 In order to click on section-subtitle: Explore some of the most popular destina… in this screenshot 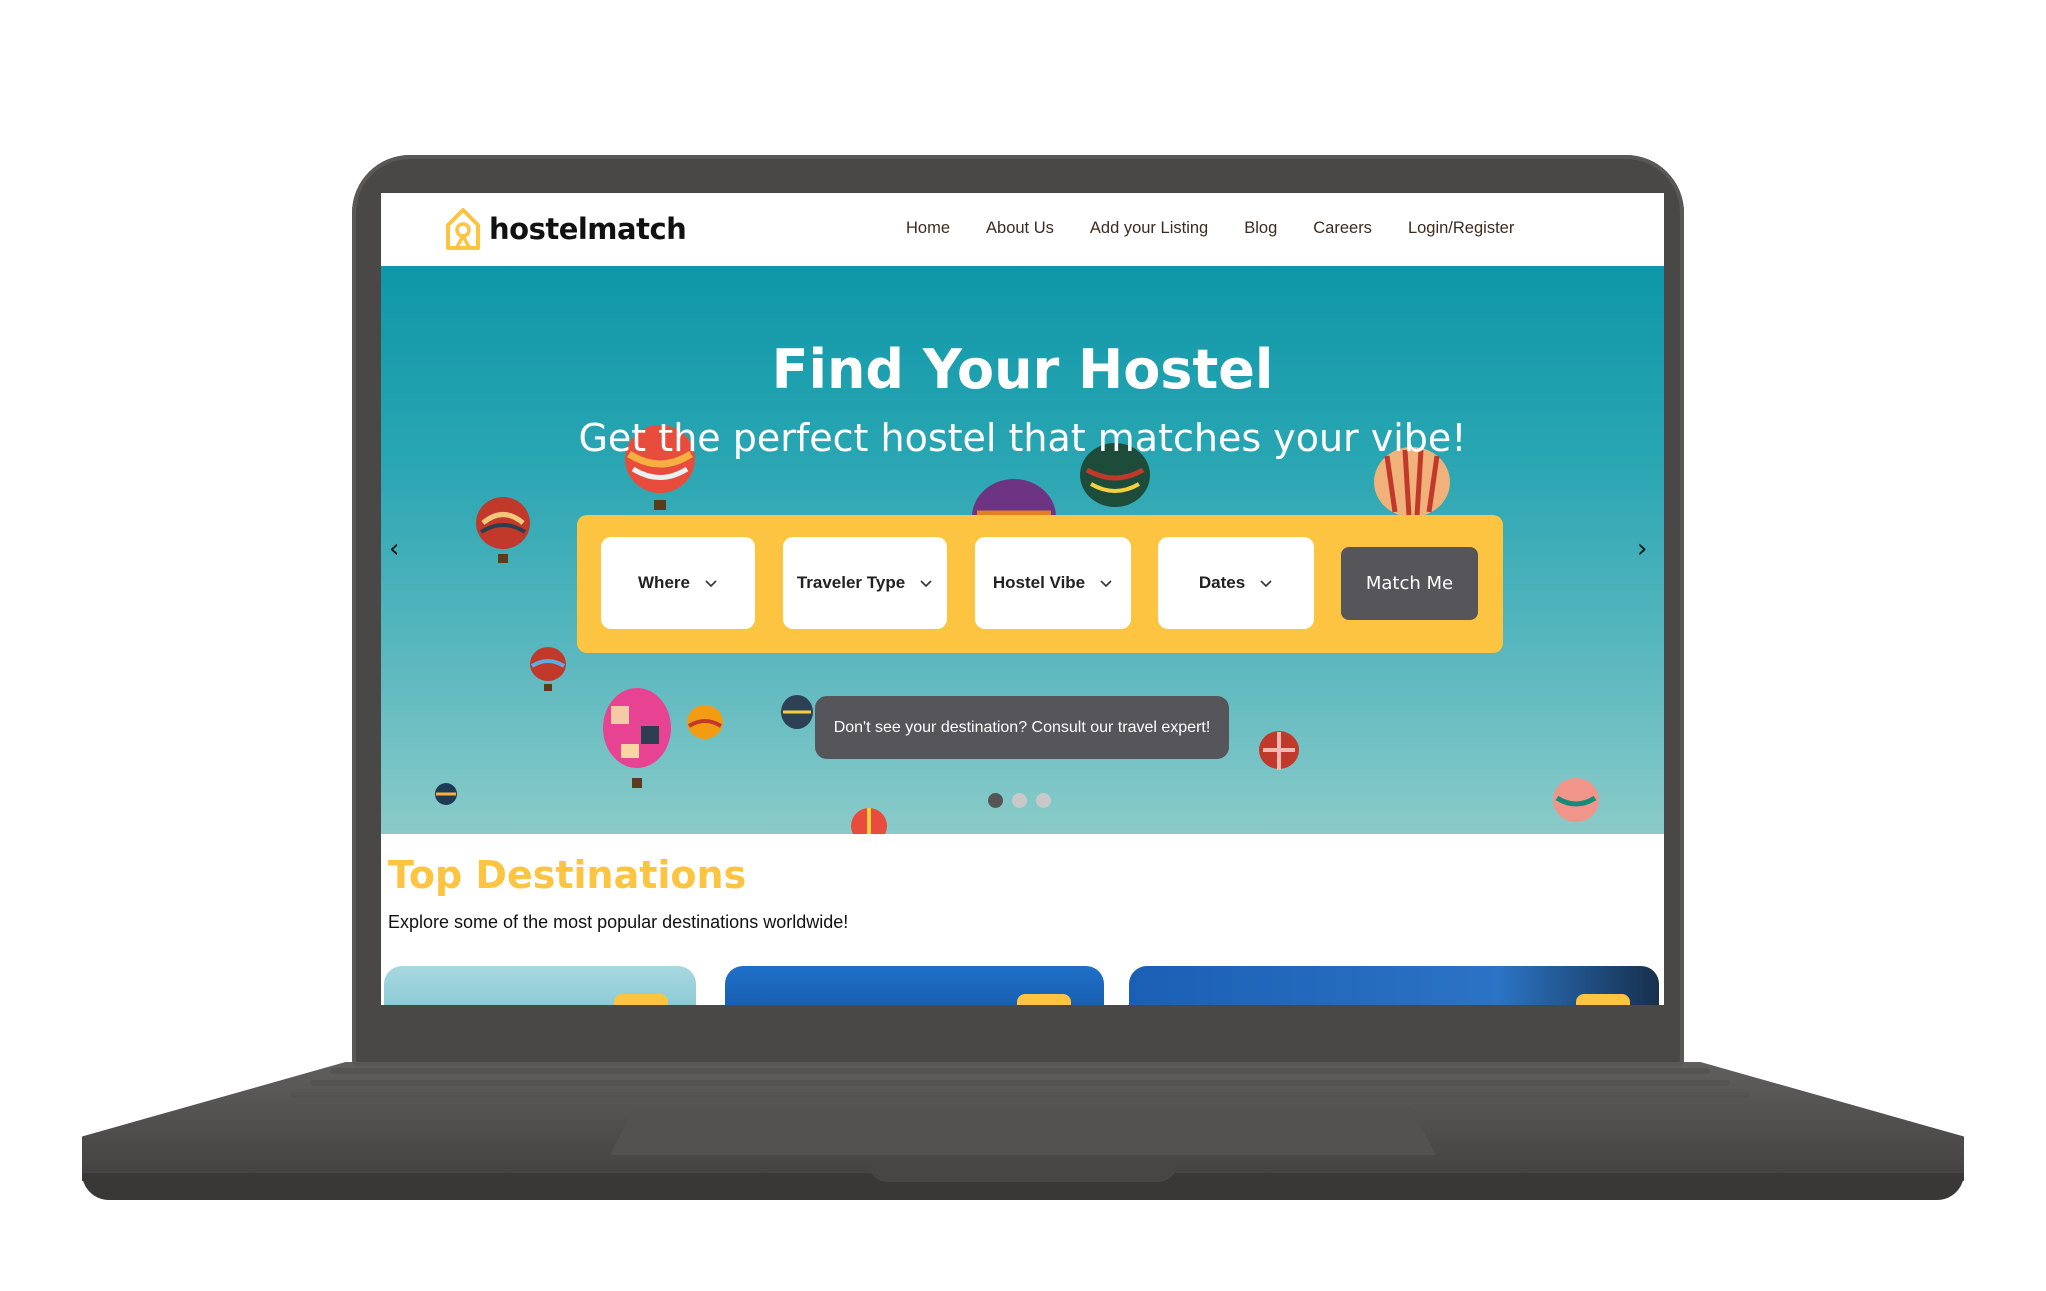, I will do `click(618, 922)`.